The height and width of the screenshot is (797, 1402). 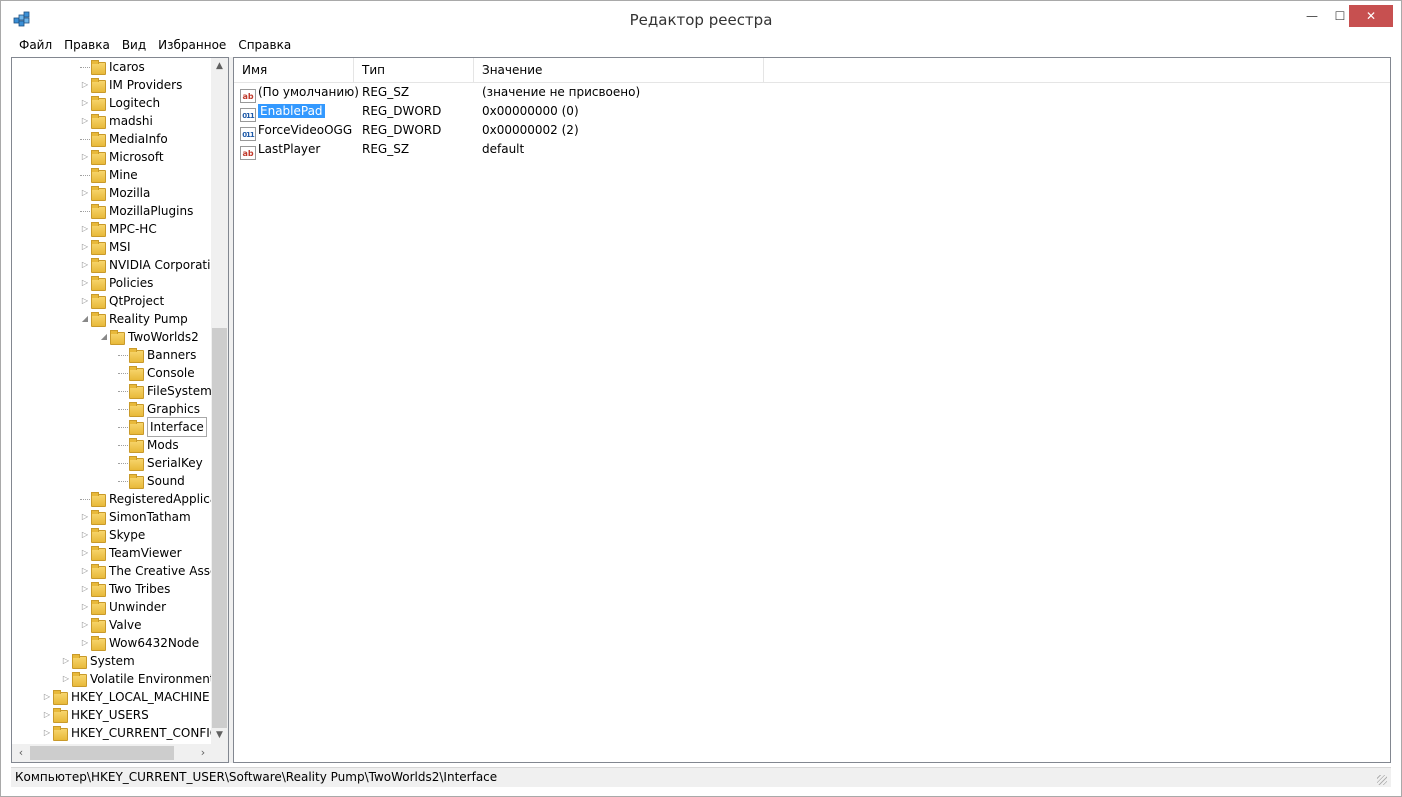 What do you see at coordinates (131, 553) in the screenshot?
I see `tree-item: ▷ TeamViewer` at bounding box center [131, 553].